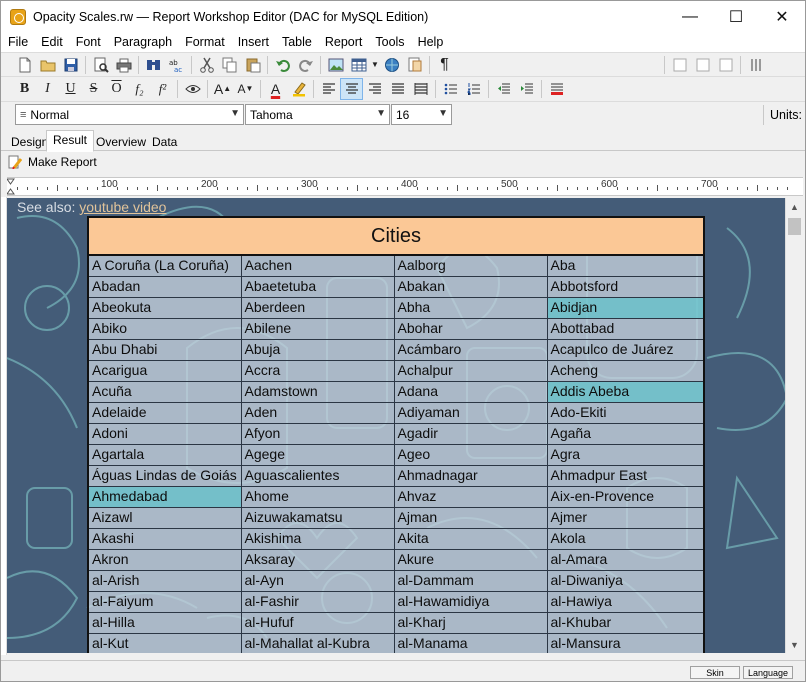 The image size is (806, 682). What do you see at coordinates (317, 328) in the screenshot?
I see `city-cell: Abilene` at bounding box center [317, 328].